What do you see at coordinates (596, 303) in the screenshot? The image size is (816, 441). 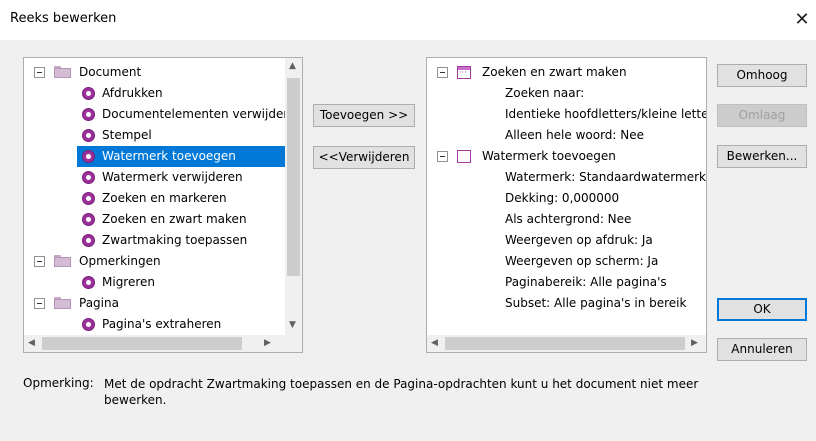 I see `detail-text: Subset: Alle pagina's in bereik` at bounding box center [596, 303].